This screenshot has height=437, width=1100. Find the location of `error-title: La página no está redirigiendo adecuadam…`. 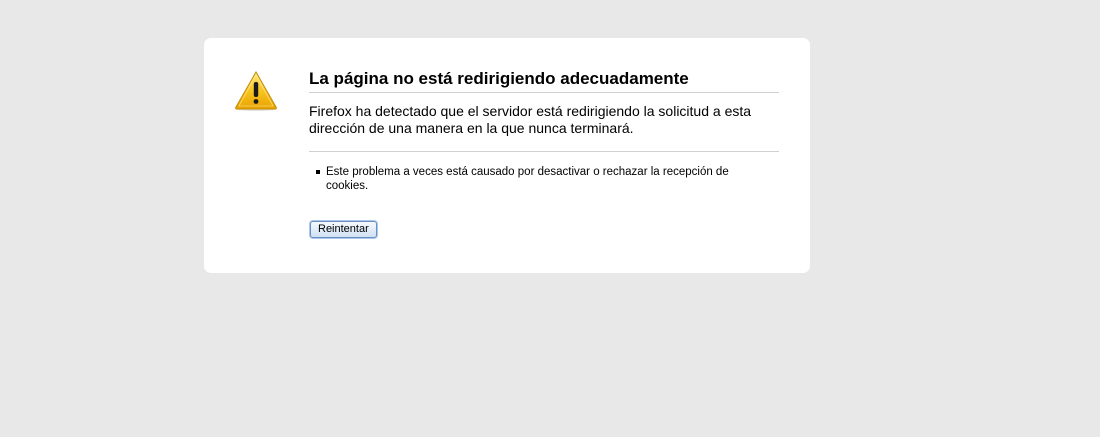

error-title: La página no está redirigiendo adecuadam… is located at coordinates (544, 80).